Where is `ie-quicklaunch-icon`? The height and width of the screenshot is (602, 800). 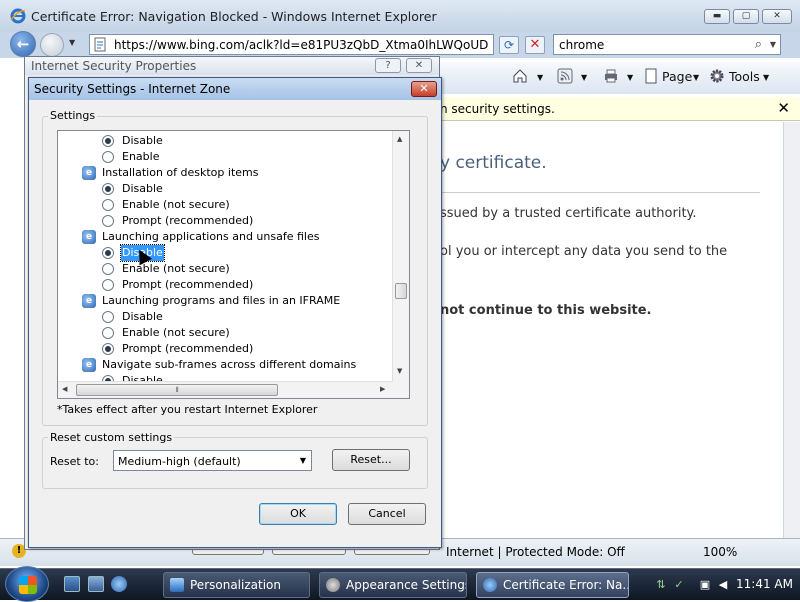
ie-quicklaunch-icon is located at coordinates (119, 584).